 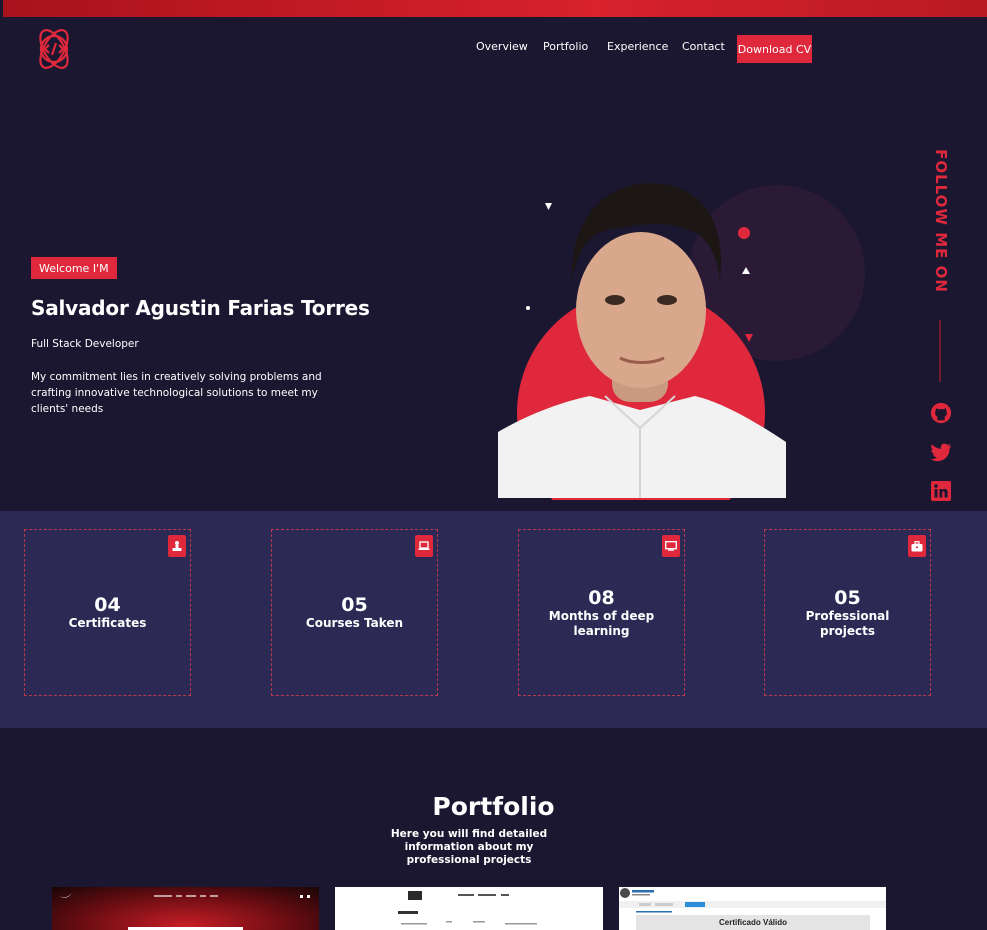 What do you see at coordinates (424, 546) in the screenshot?
I see `laptop-icon` at bounding box center [424, 546].